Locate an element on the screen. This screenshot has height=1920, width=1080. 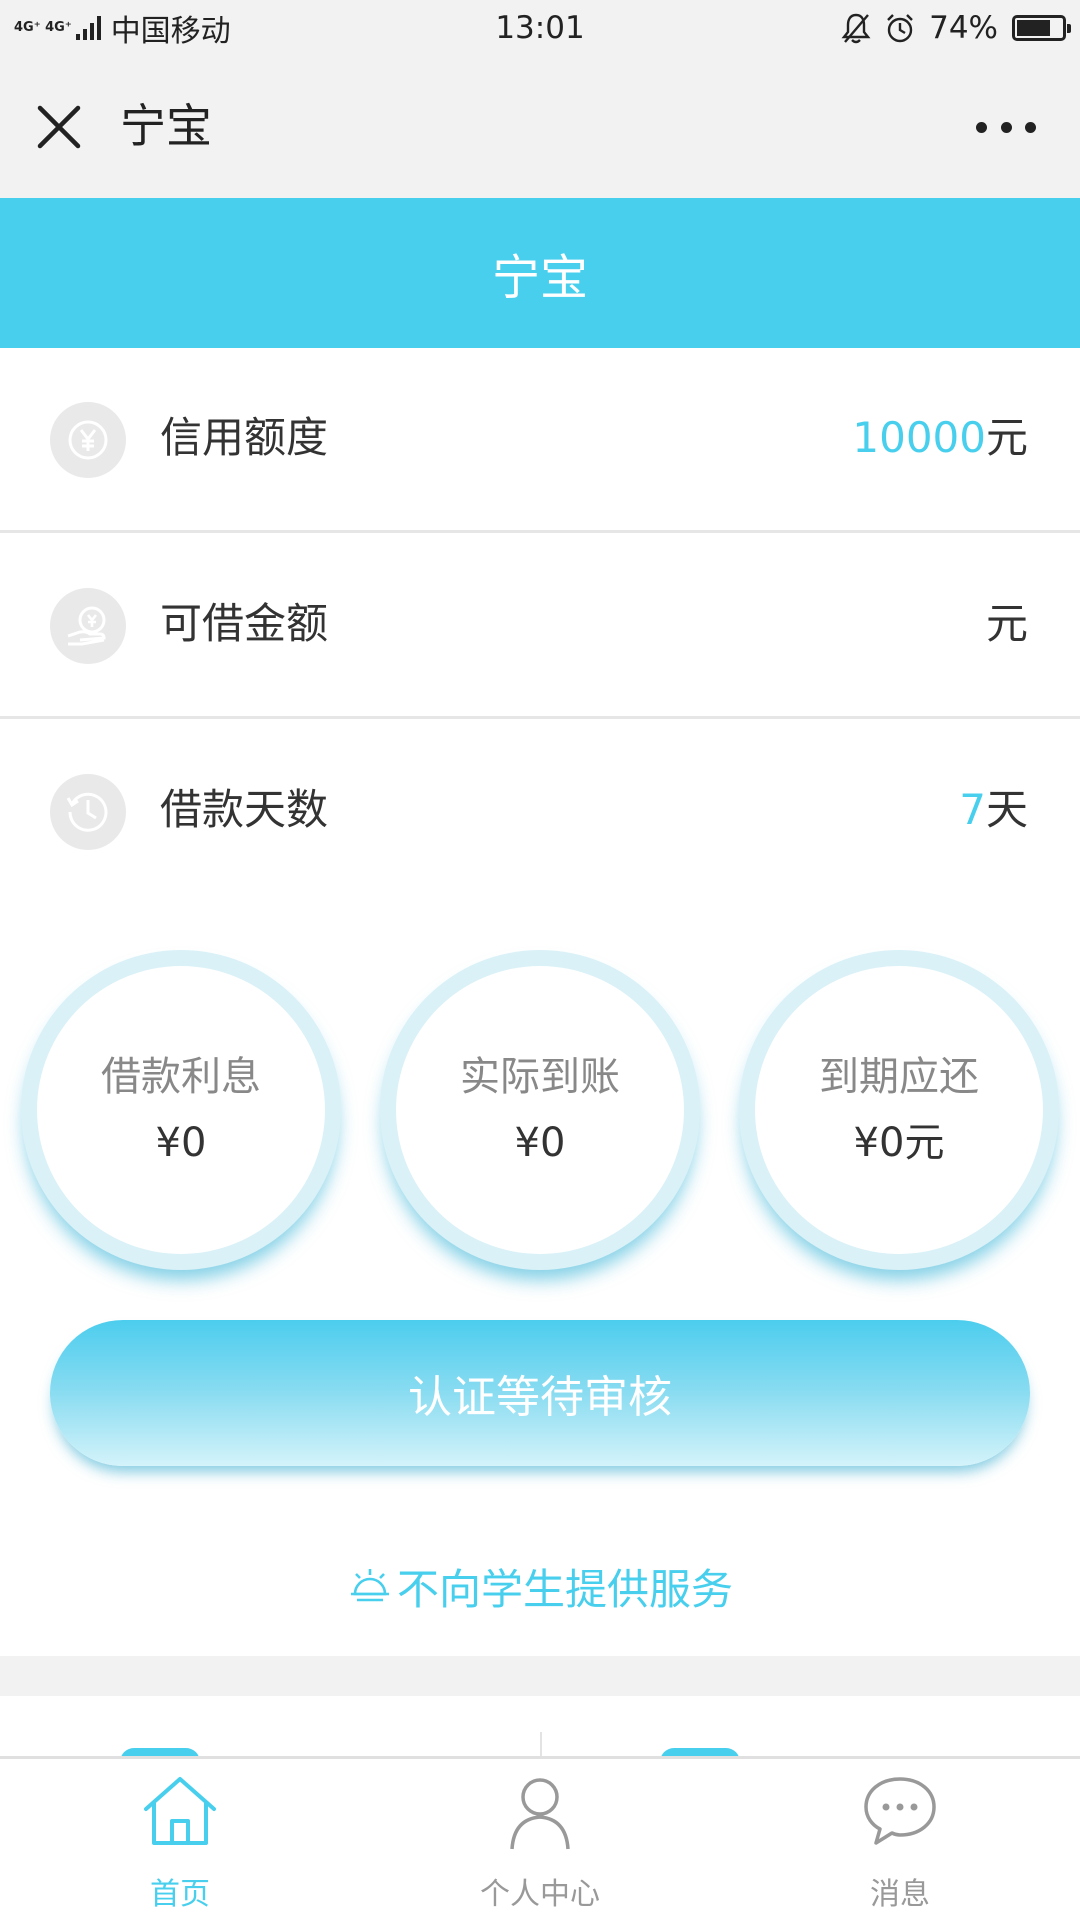
hand-coin-icon is located at coordinates (88, 626).